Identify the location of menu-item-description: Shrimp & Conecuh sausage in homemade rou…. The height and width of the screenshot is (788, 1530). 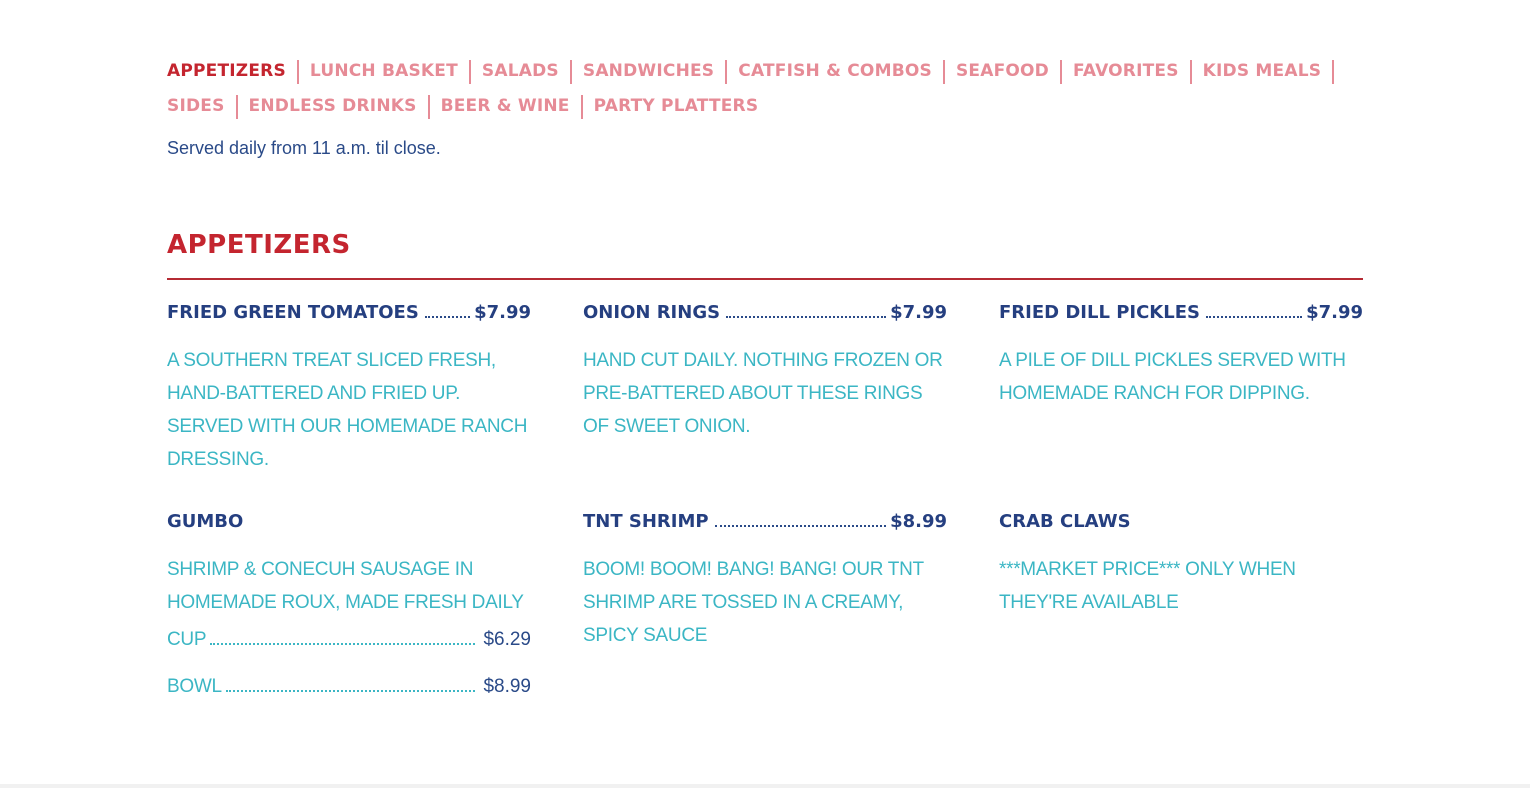
(345, 586).